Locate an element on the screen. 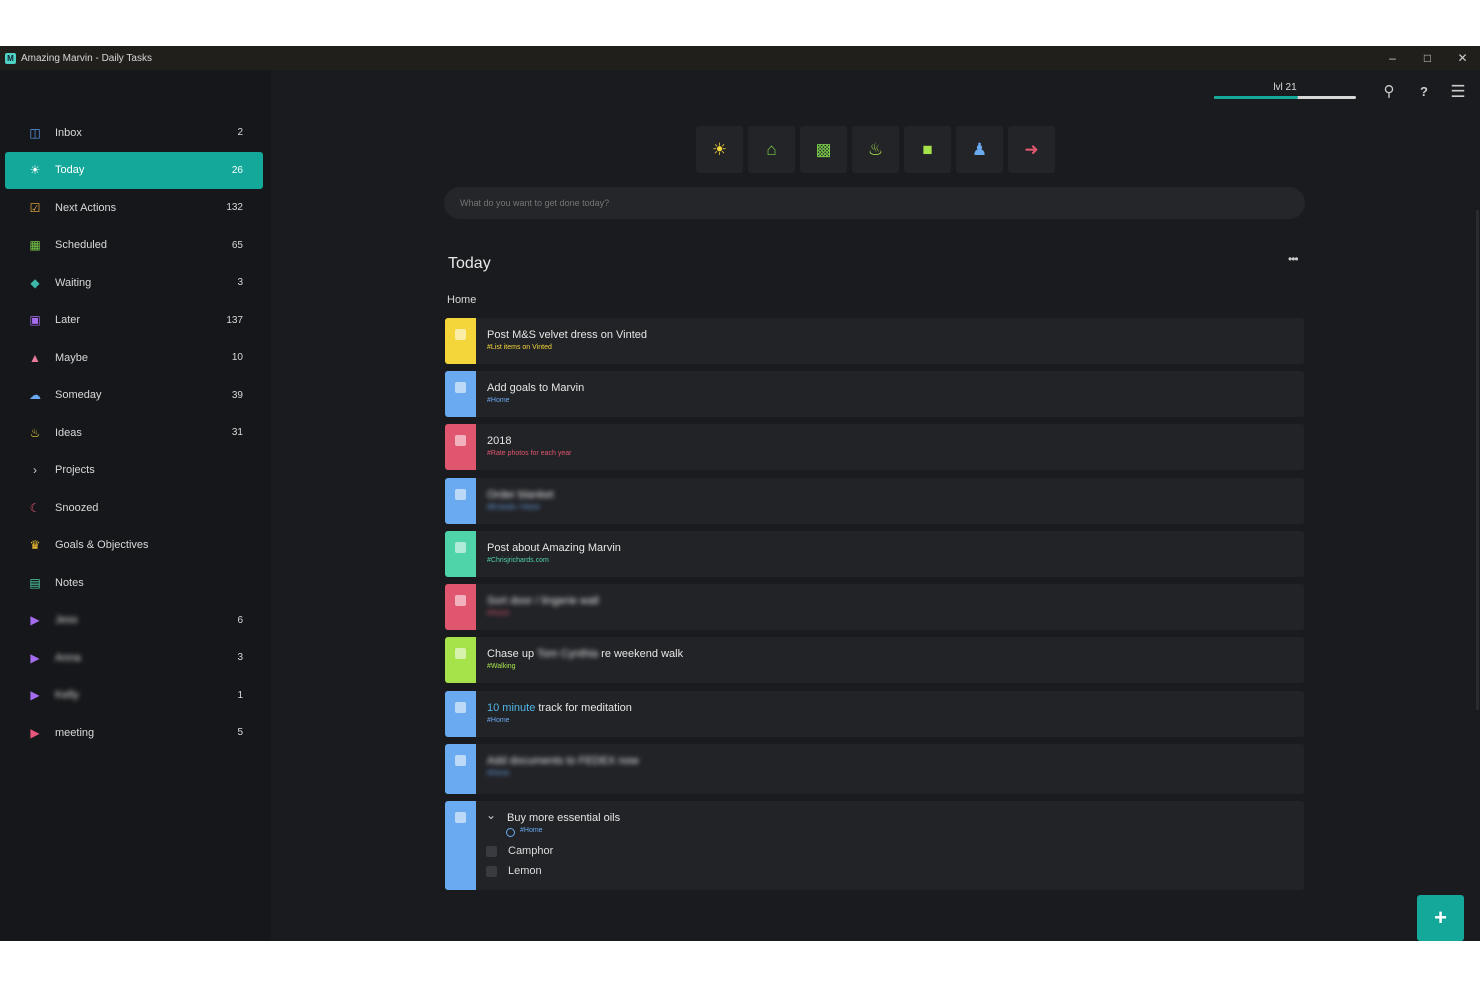 The height and width of the screenshot is (987, 1480). task-row: Order blanket #Errands / Home is located at coordinates (874, 501).